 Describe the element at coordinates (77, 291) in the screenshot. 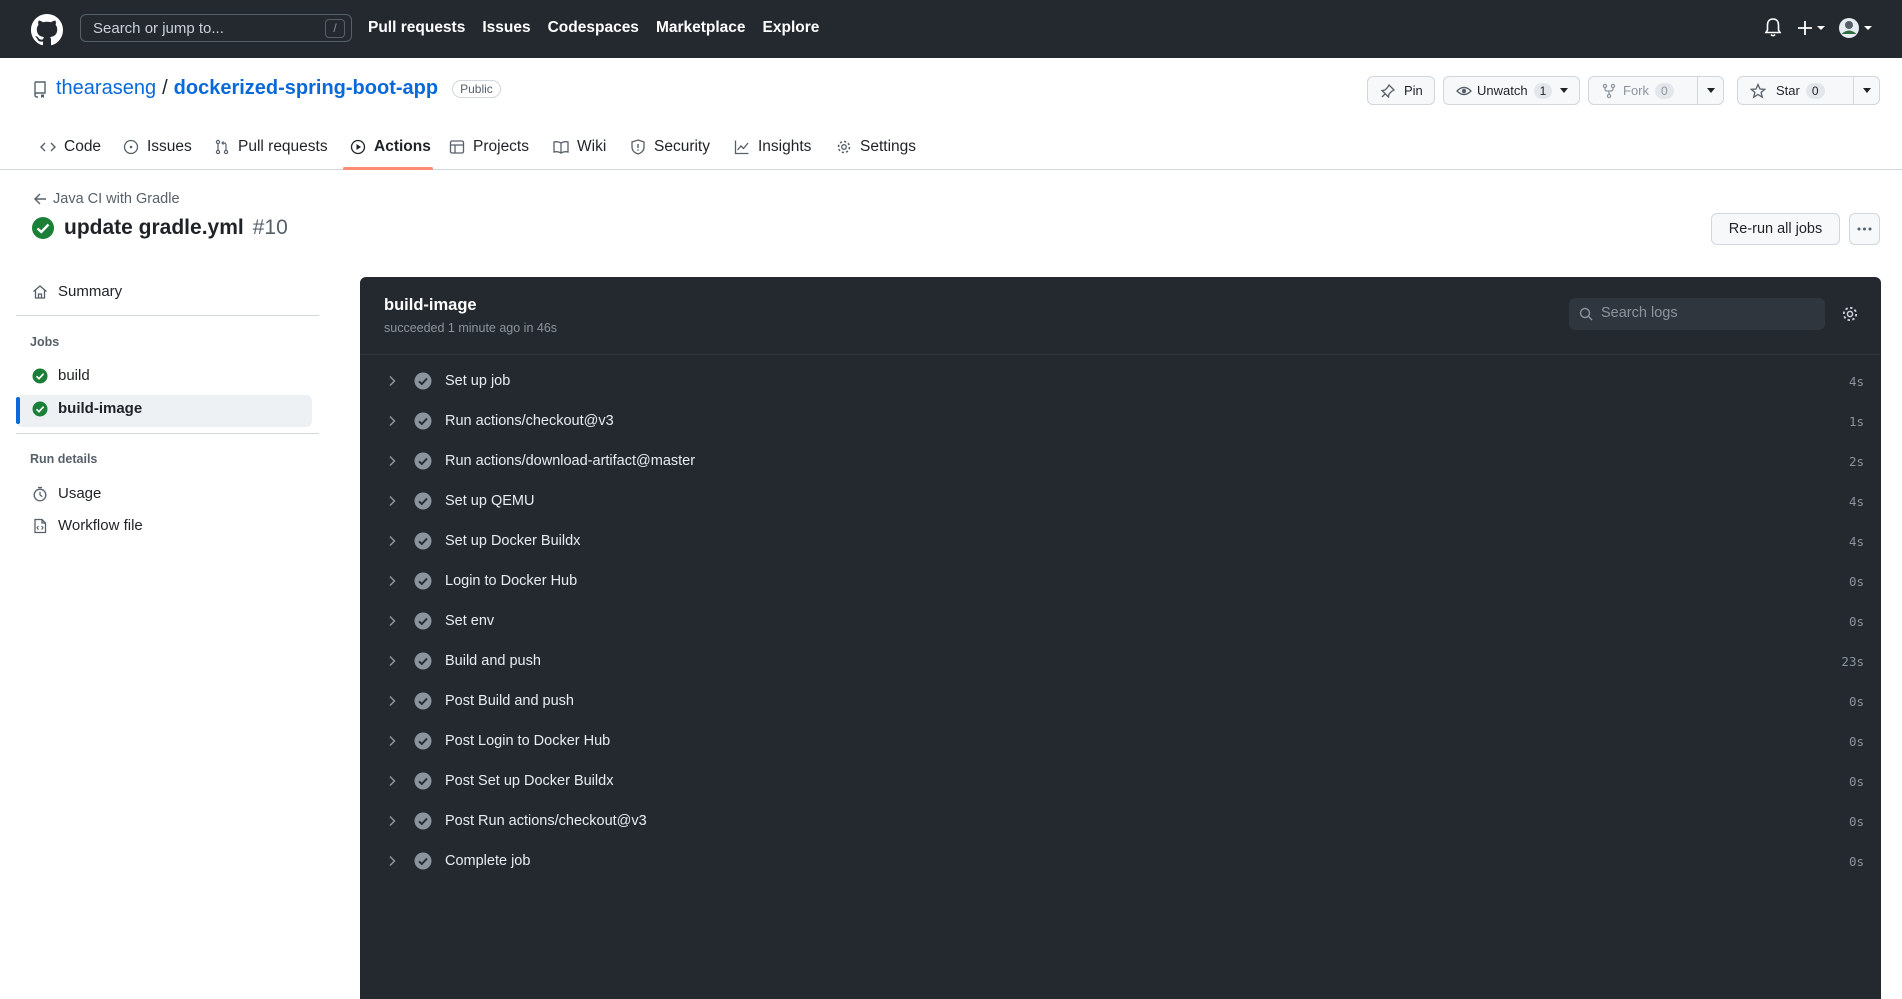

I see `sidebar-summary: Summary` at that location.